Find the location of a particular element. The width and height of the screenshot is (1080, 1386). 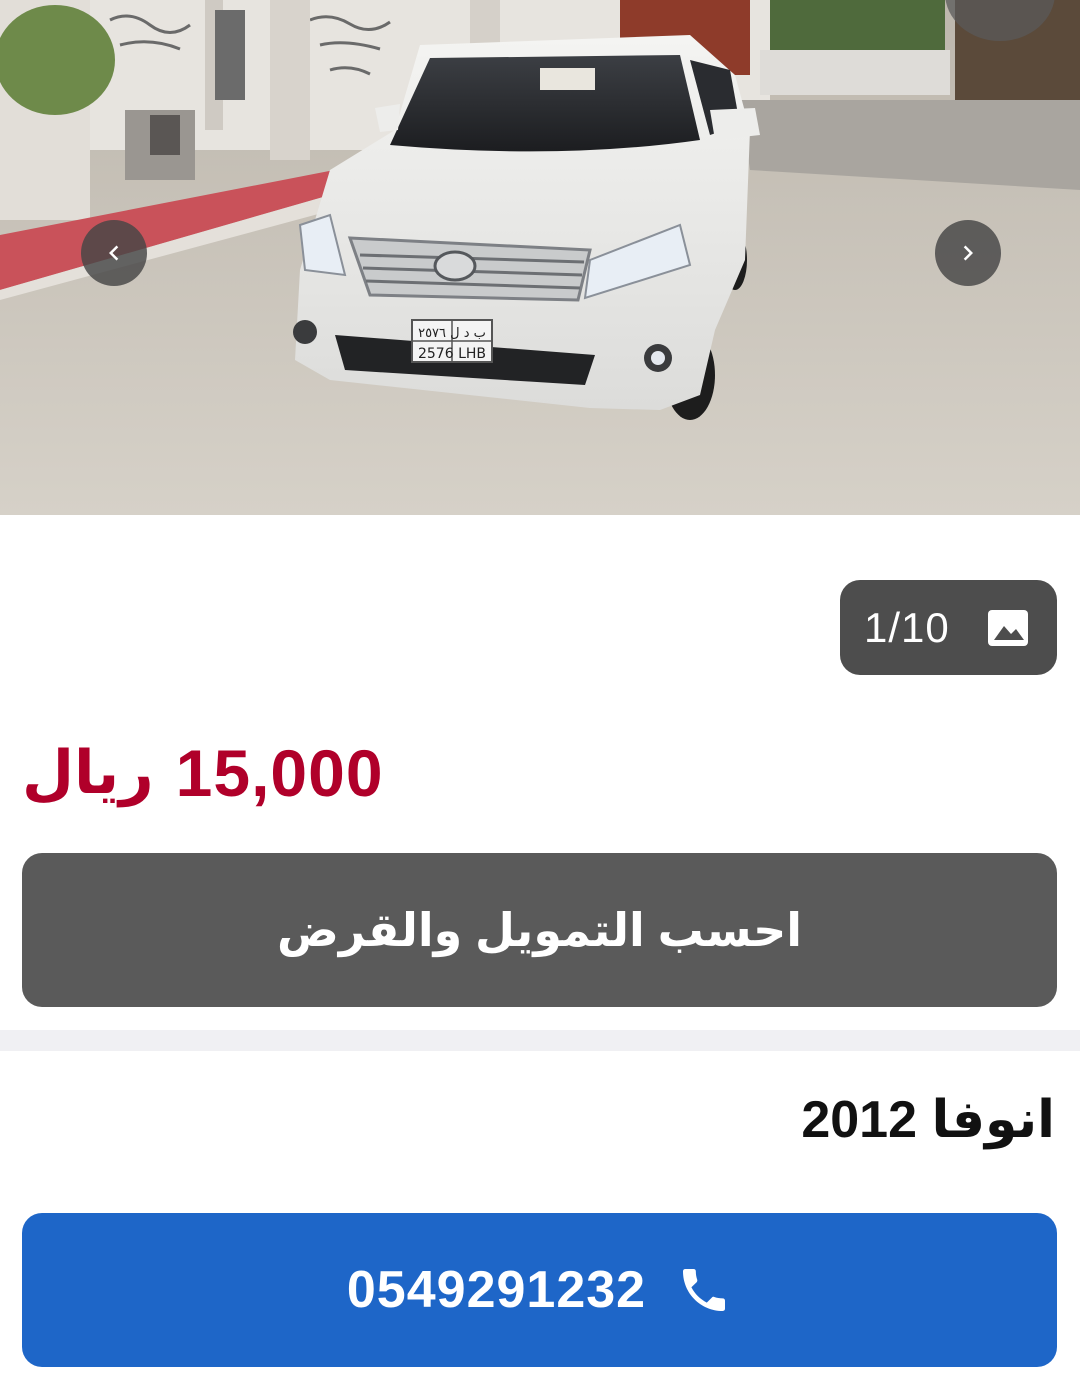

price-amount: 15,000 is located at coordinates (279, 773).